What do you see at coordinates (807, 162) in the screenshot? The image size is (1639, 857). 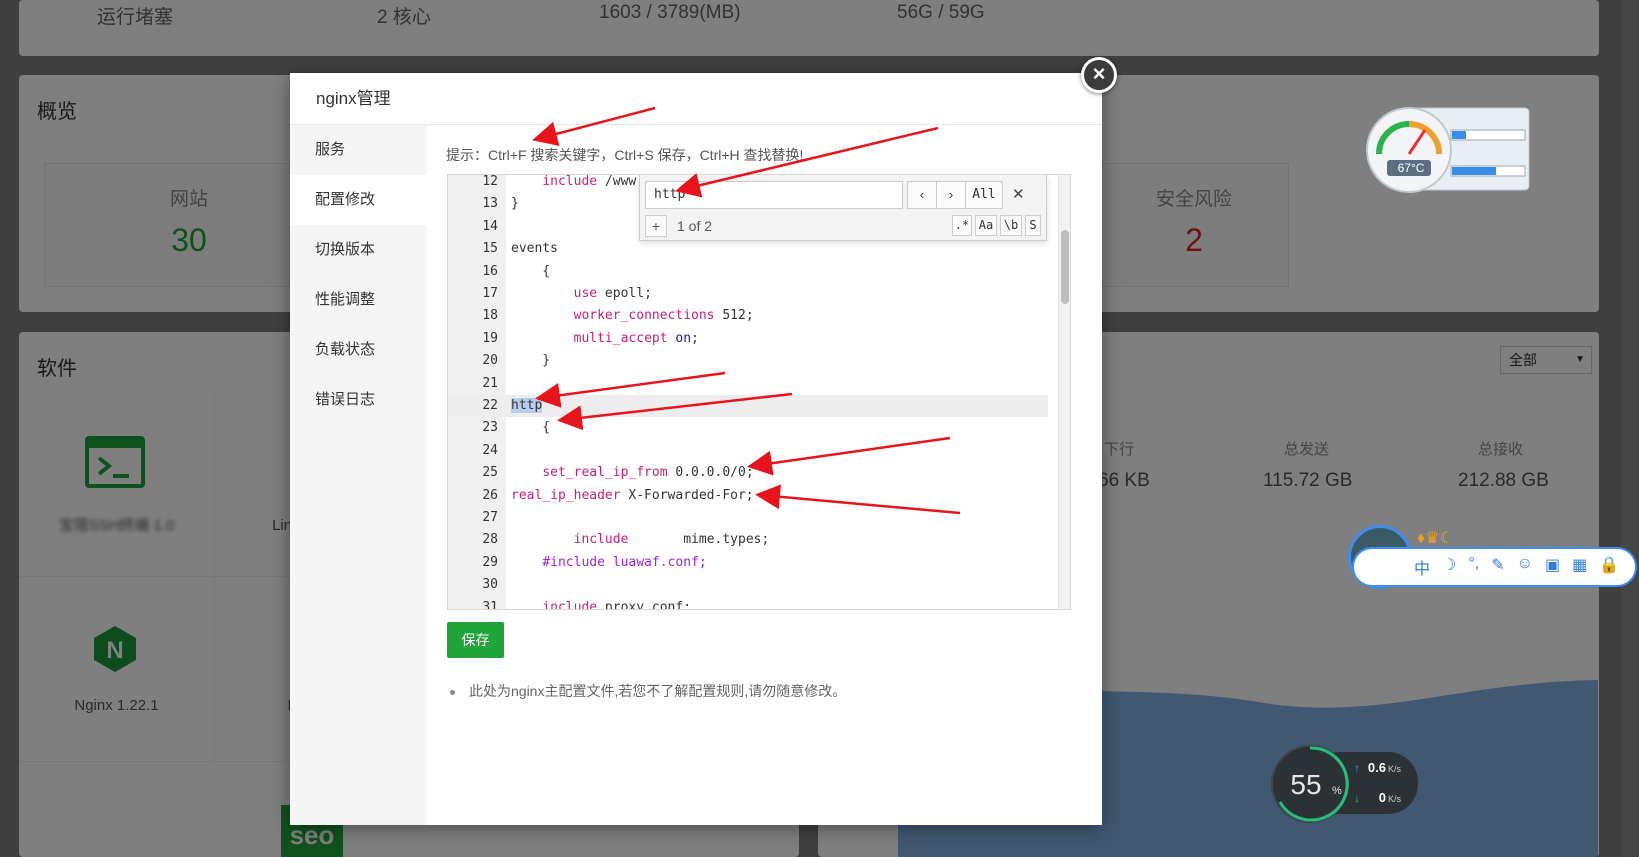 I see `arrow-find` at bounding box center [807, 162].